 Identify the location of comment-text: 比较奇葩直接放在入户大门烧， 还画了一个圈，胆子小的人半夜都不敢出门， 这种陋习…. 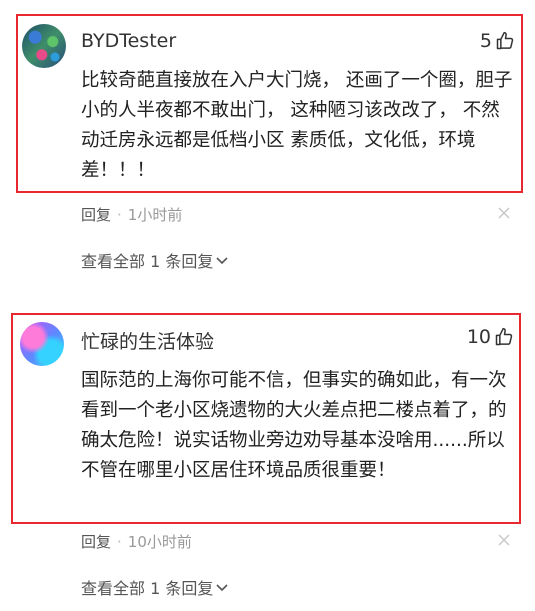
(297, 125).